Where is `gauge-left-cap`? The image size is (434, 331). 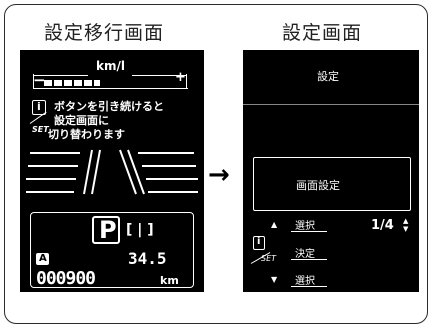
gauge-left-cap is located at coordinates (33, 81).